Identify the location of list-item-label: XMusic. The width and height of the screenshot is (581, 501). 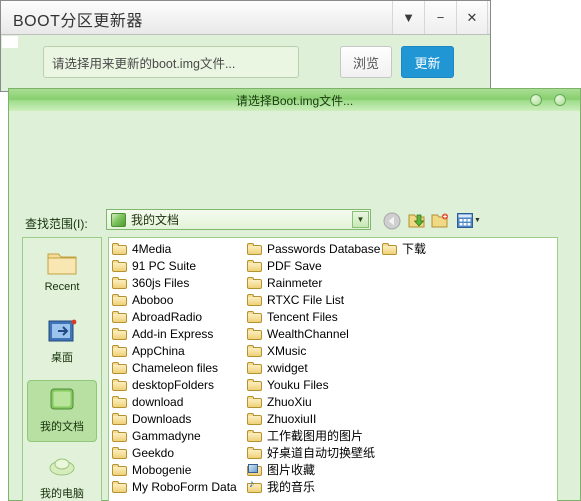
(287, 350).